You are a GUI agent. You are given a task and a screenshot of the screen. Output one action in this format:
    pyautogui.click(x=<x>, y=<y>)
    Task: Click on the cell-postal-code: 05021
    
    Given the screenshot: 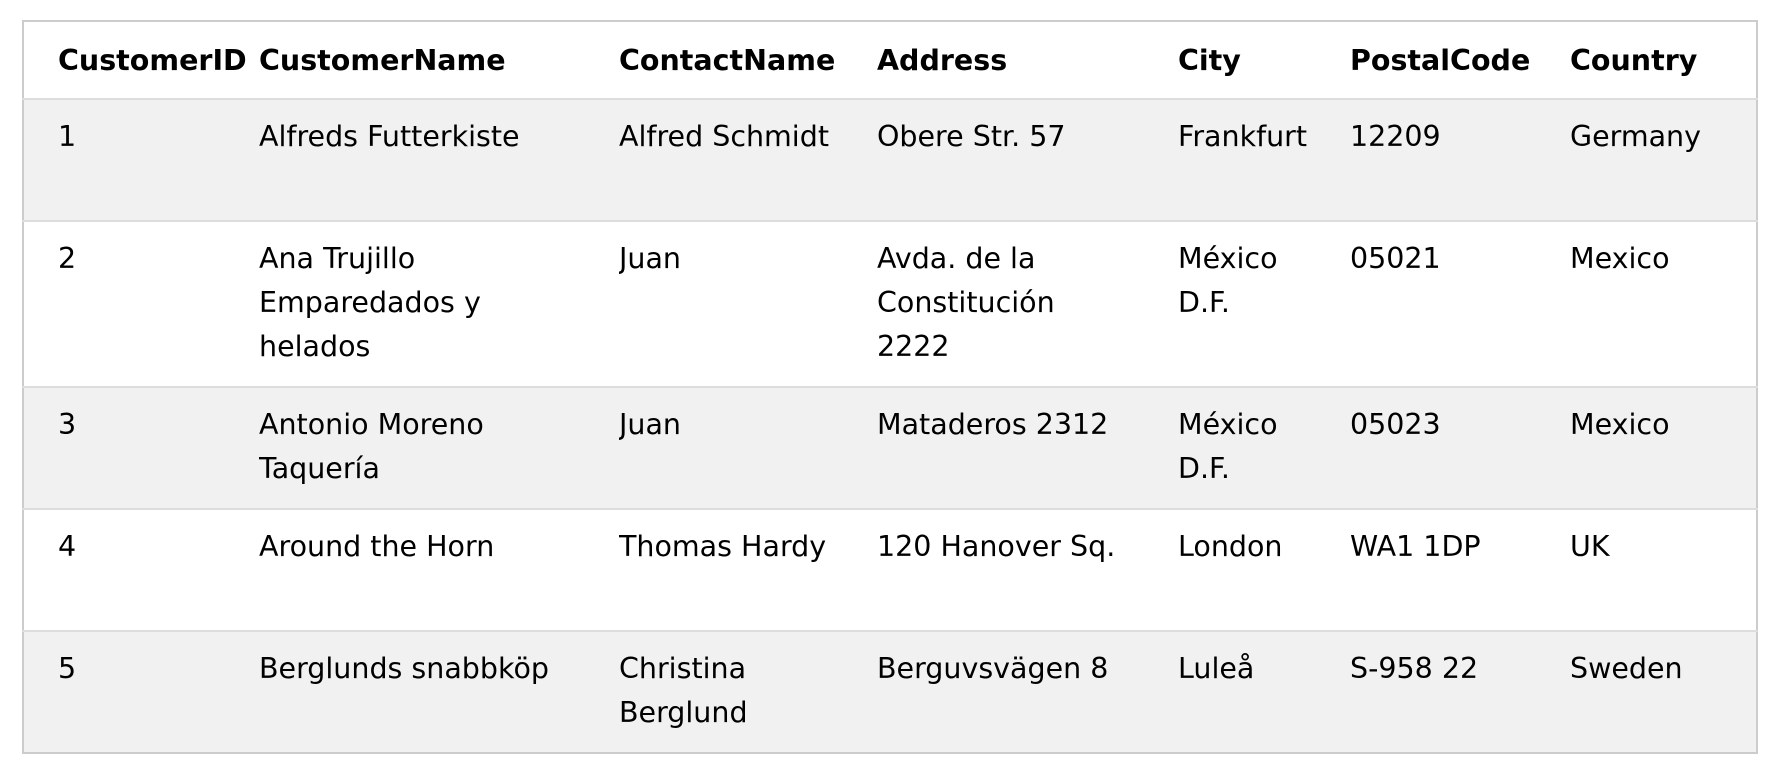 What is the action you would take?
    pyautogui.click(x=1395, y=258)
    